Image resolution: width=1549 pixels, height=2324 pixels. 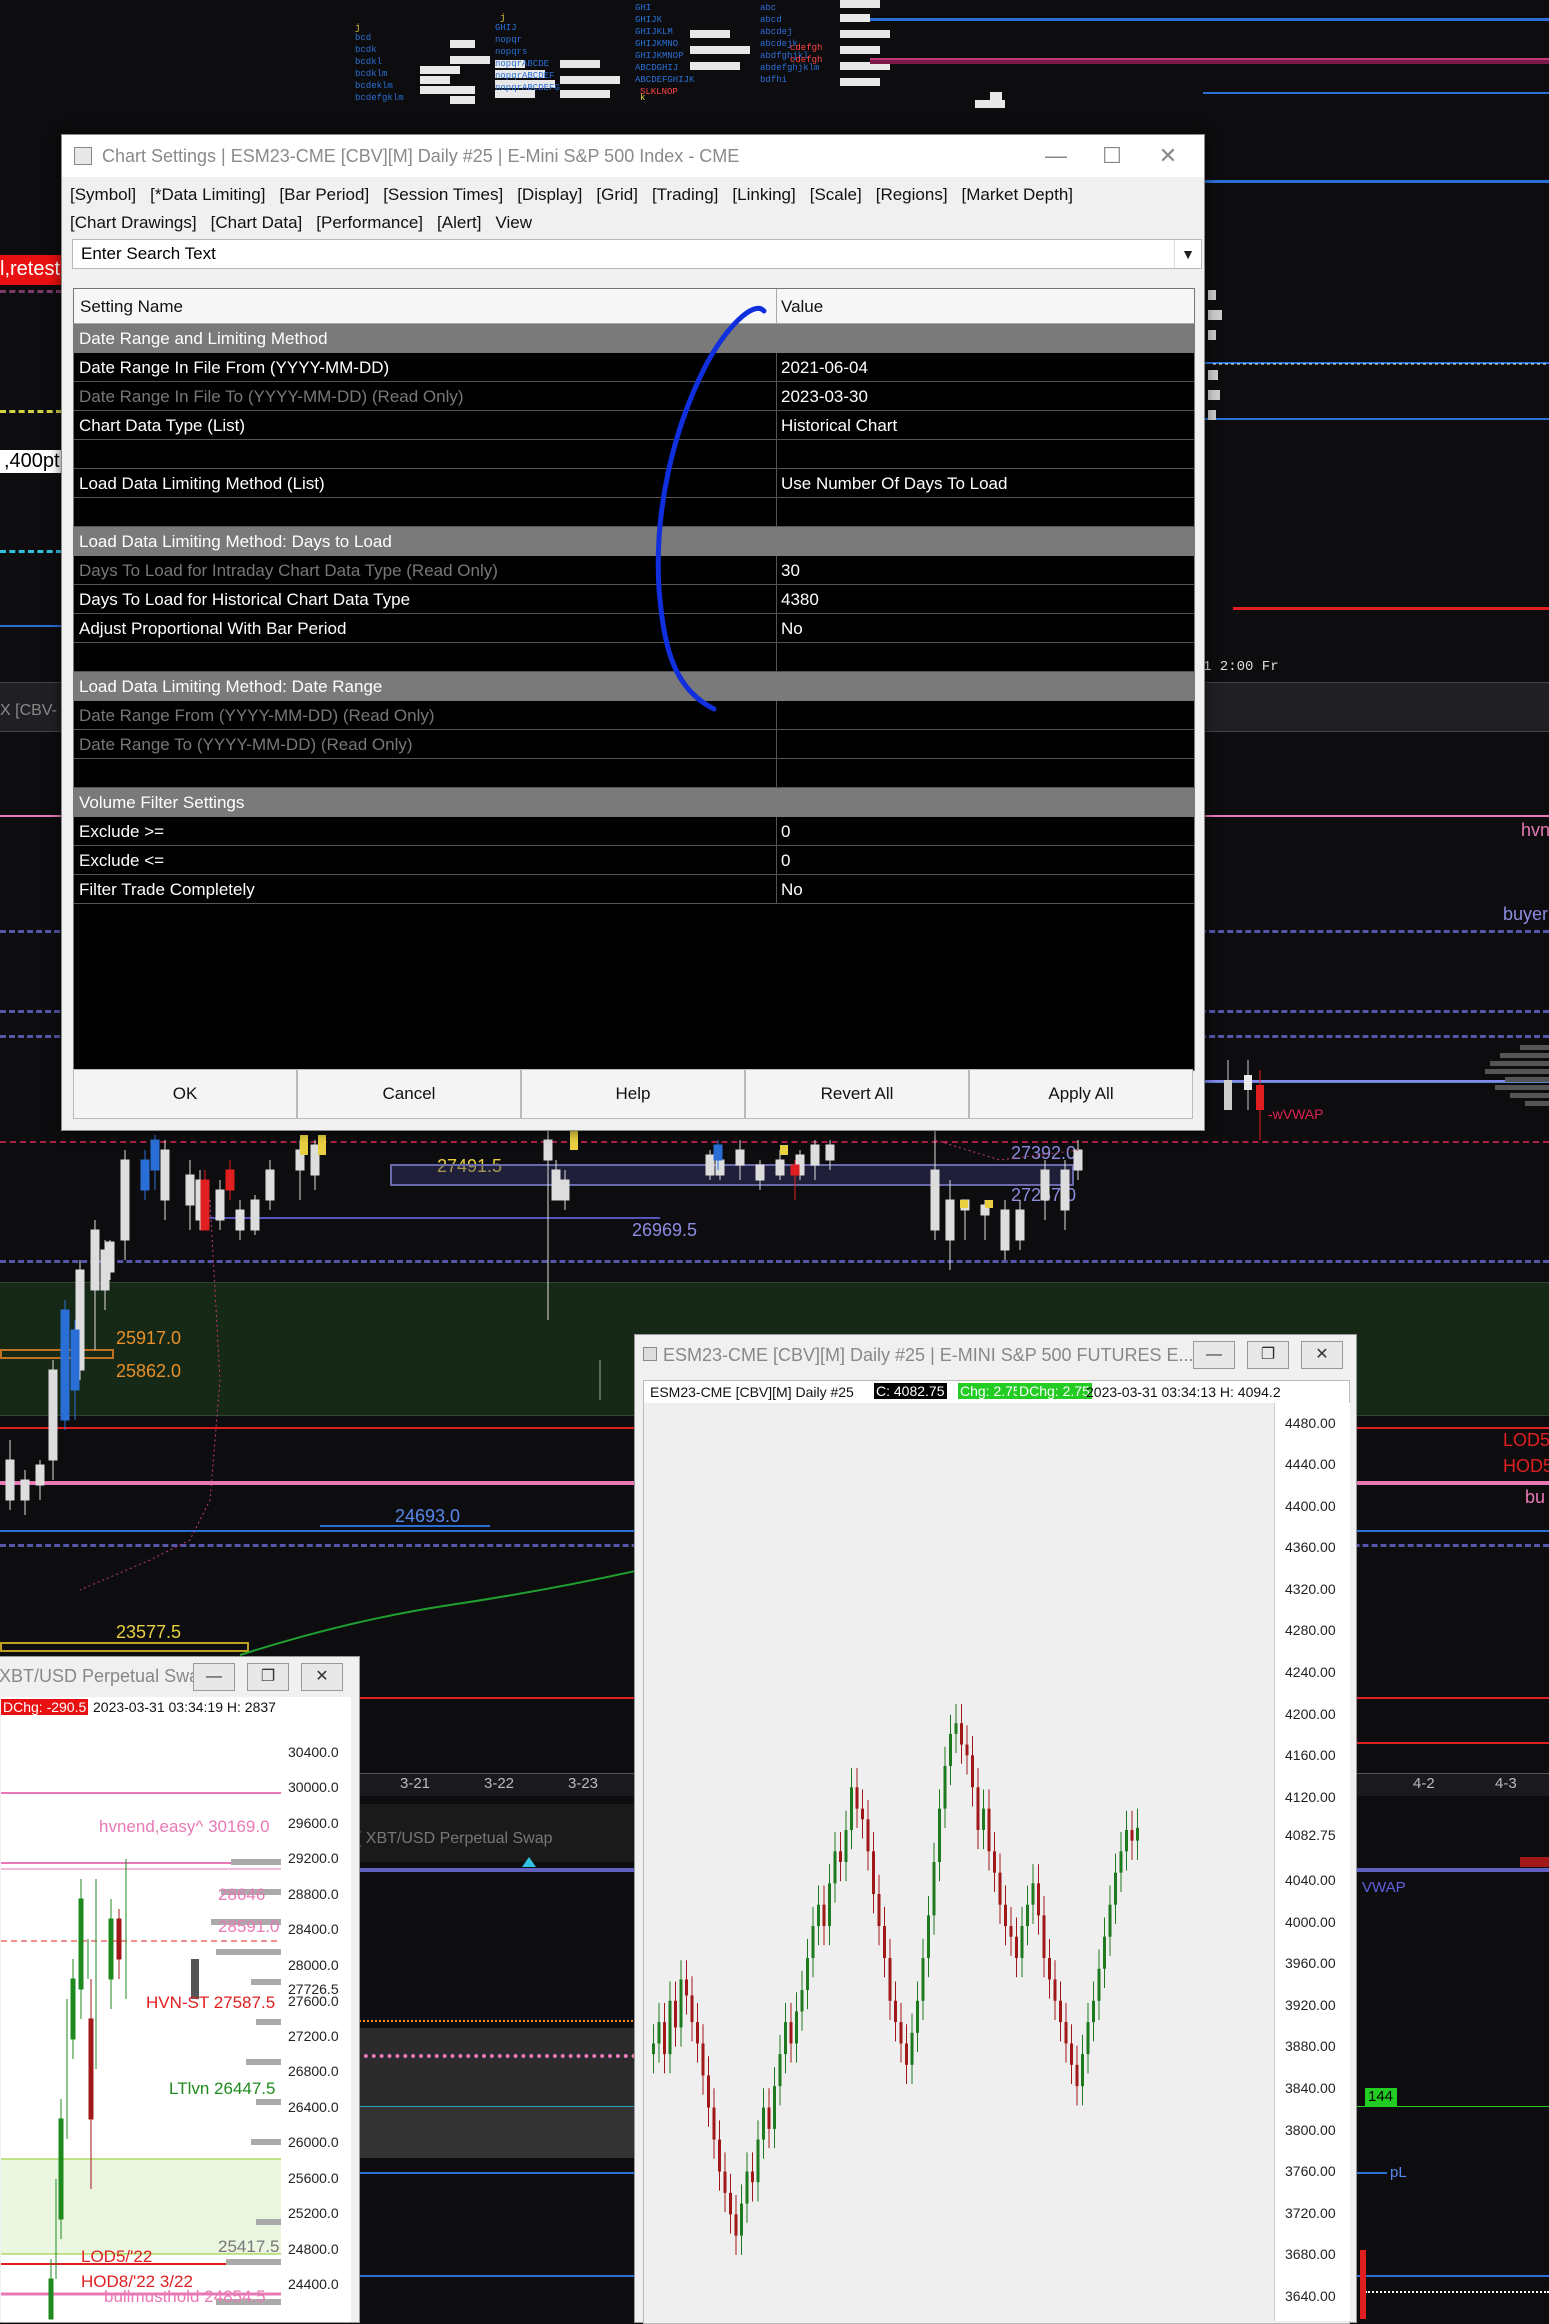 I want to click on svg-text: bcd, so click(x=363, y=38).